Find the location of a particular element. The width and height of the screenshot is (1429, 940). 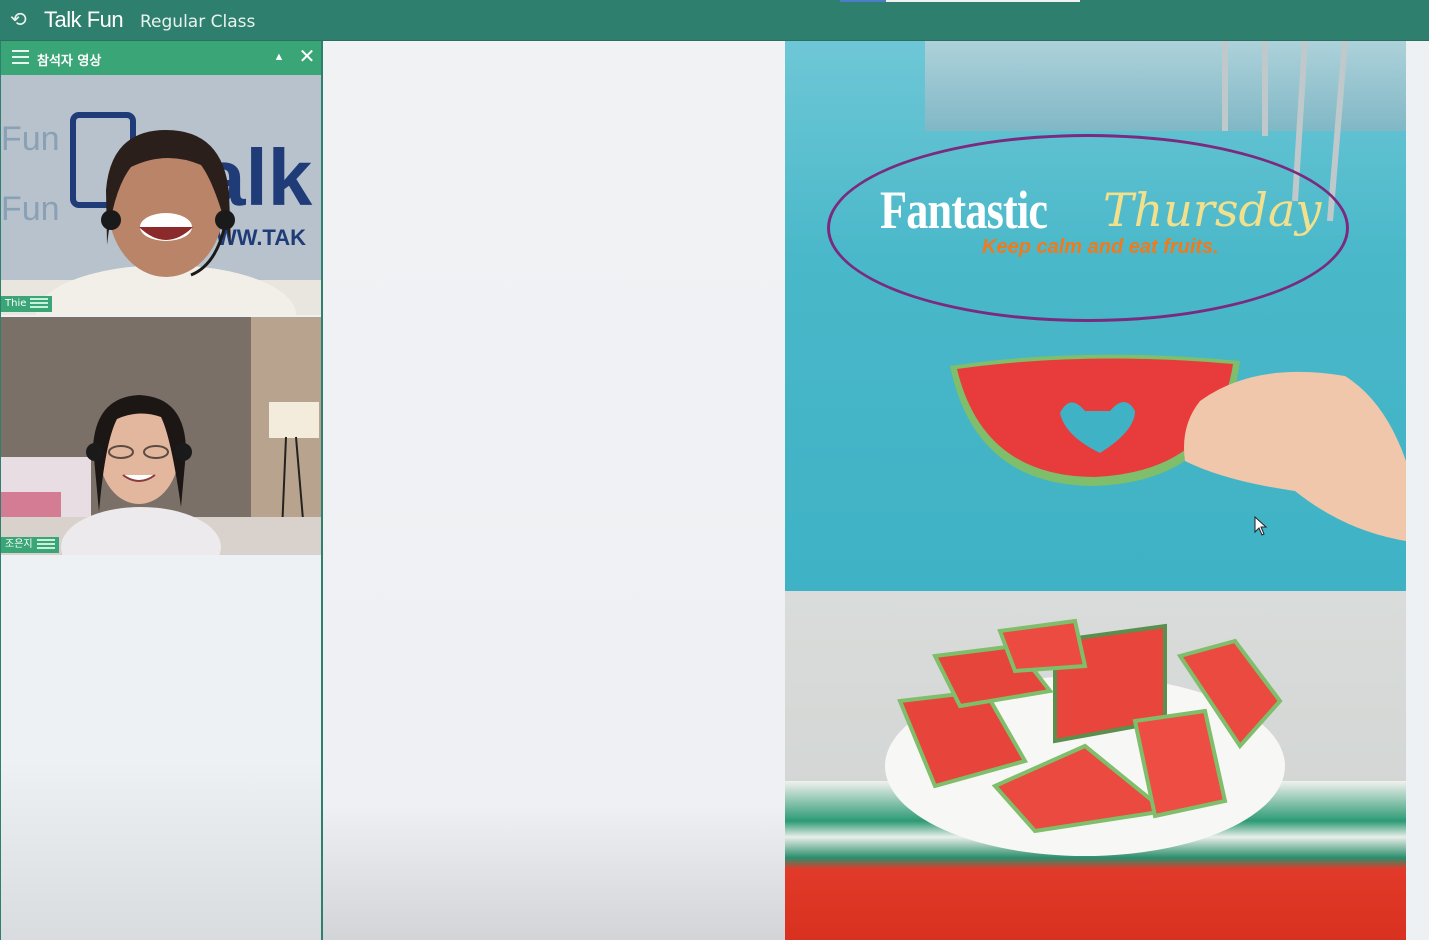

class-name: Regular Class is located at coordinates (198, 22).